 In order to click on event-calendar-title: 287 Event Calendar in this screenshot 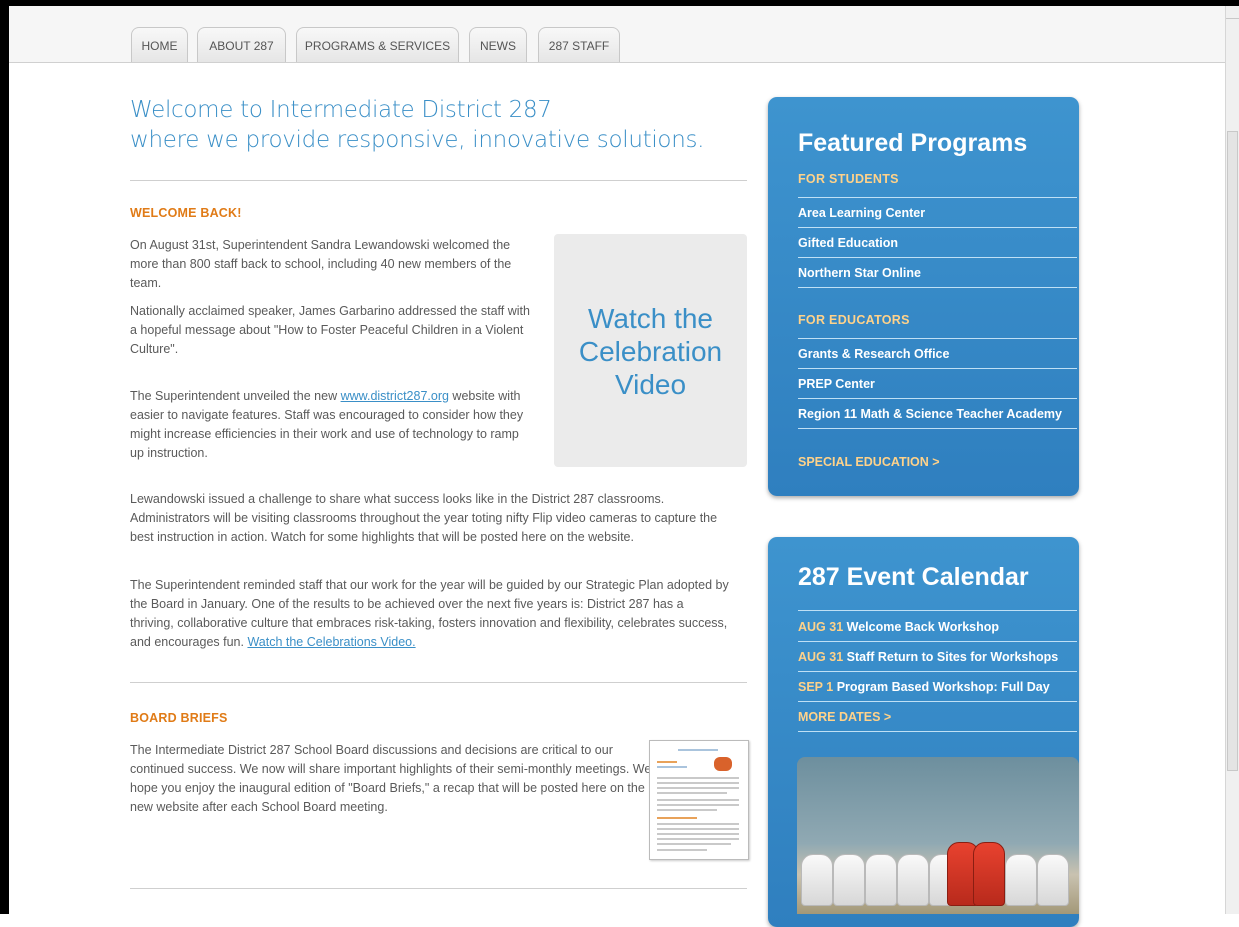, I will do `click(913, 577)`.